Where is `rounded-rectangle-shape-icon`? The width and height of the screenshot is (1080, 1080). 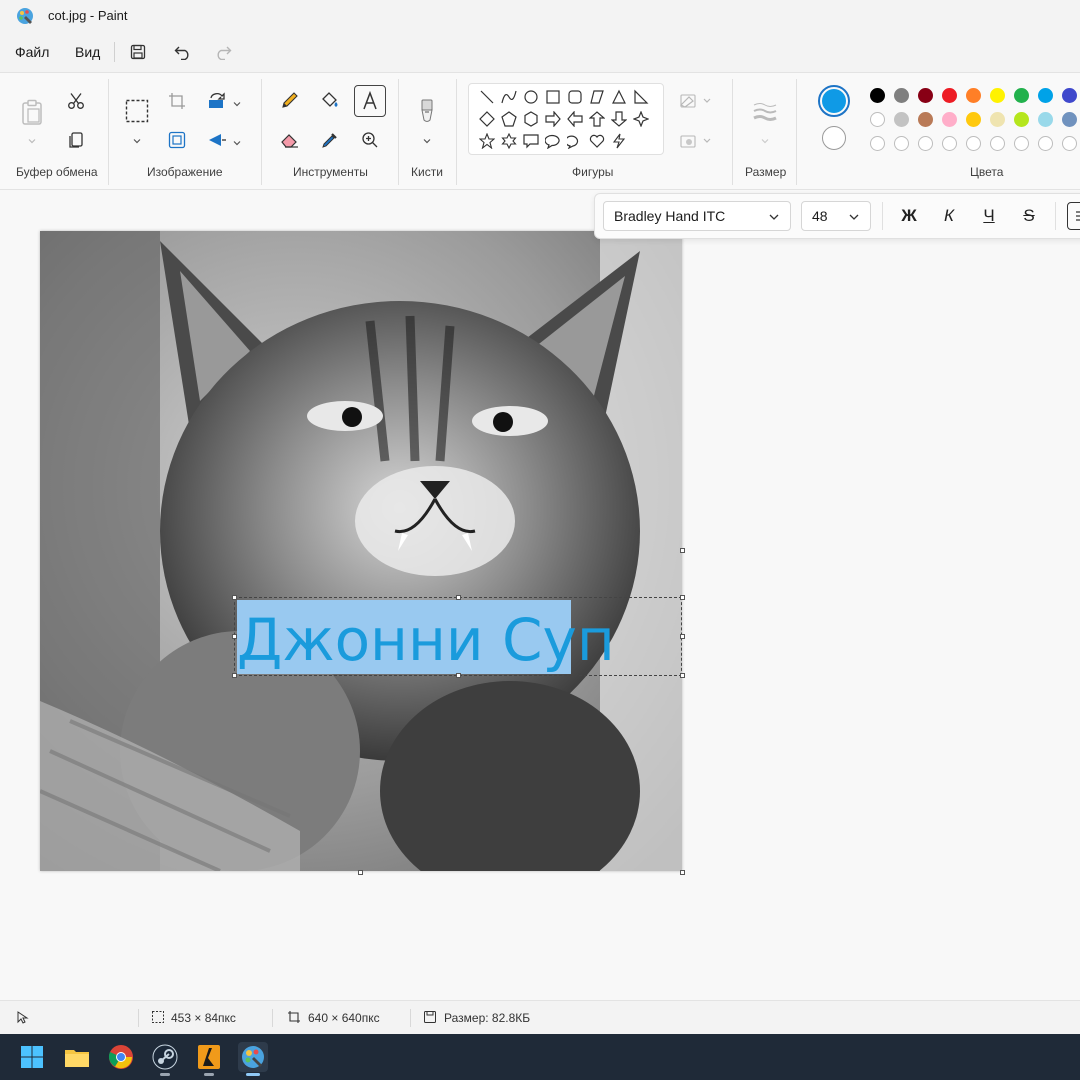
rounded-rectangle-shape-icon is located at coordinates (575, 97).